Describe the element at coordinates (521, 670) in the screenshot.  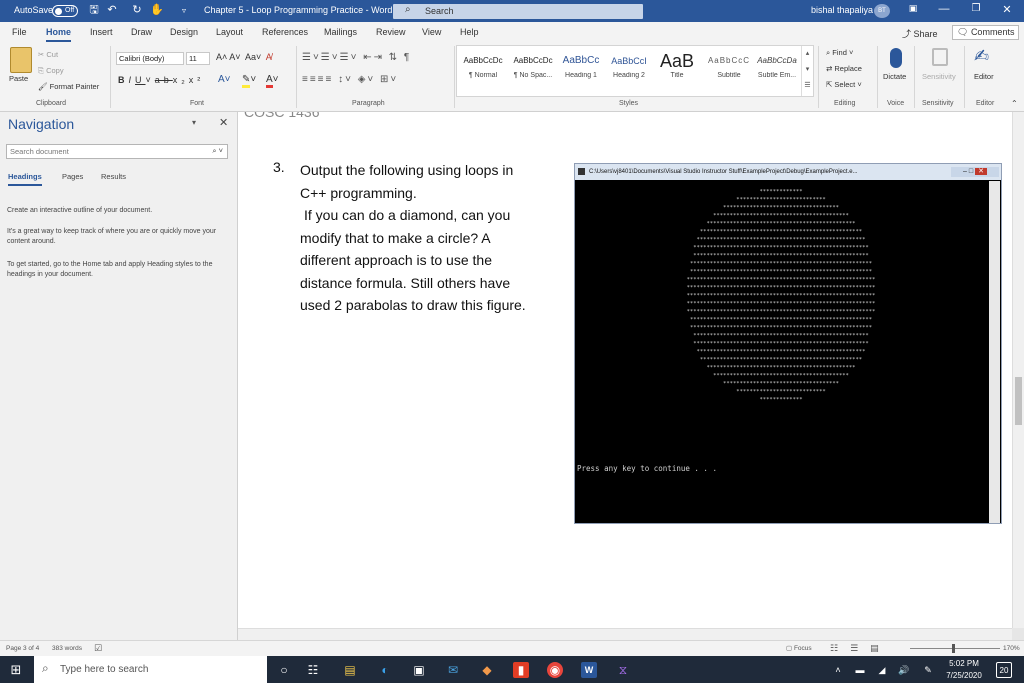
I see `office-icon: ▮` at that location.